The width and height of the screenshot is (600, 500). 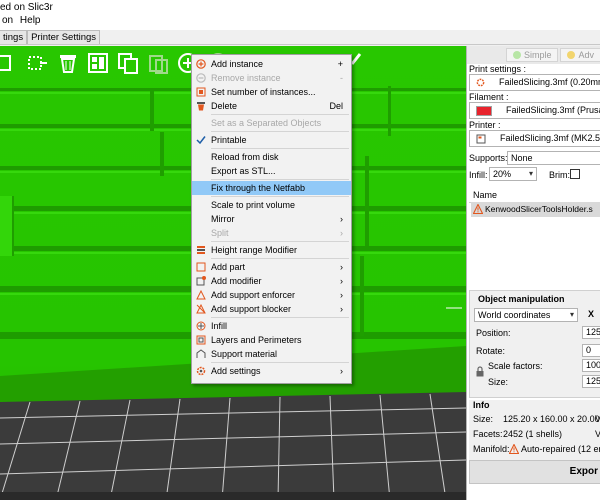 I want to click on menu-delete: Delete Del, so click(x=271, y=106).